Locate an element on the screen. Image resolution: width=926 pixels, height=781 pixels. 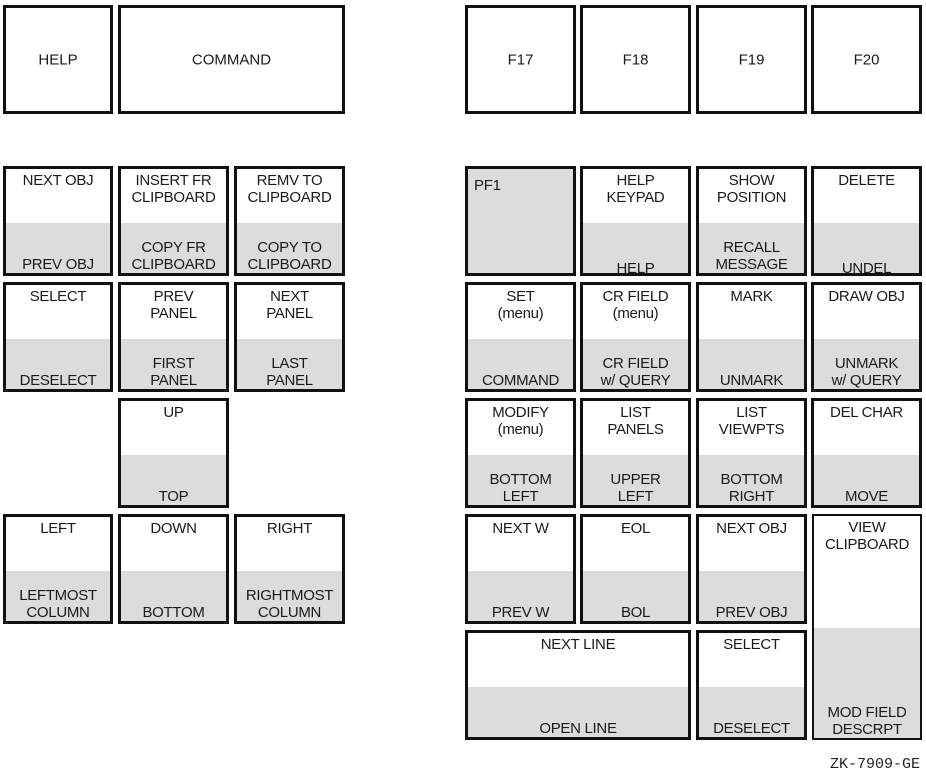
prev-screen-key: PREV PANEL FIRST PANEL is located at coordinates (173, 337).